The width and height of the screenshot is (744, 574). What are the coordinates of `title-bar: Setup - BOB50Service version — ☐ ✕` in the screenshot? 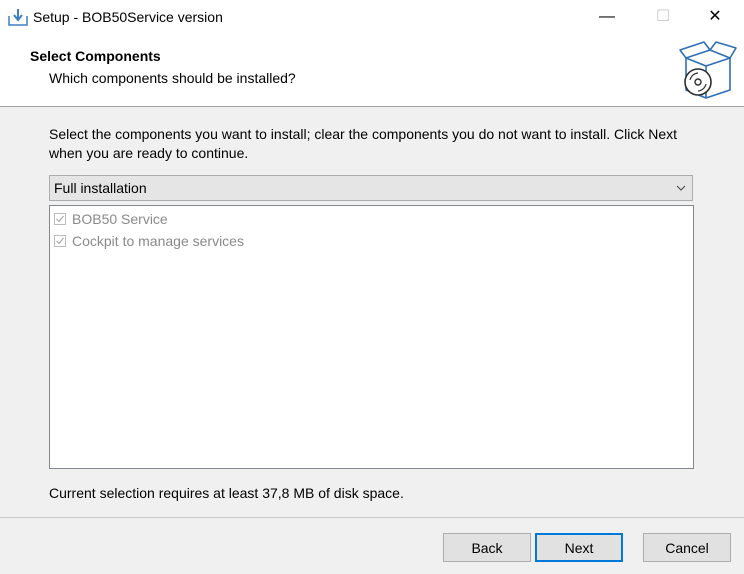 It's located at (372, 17).